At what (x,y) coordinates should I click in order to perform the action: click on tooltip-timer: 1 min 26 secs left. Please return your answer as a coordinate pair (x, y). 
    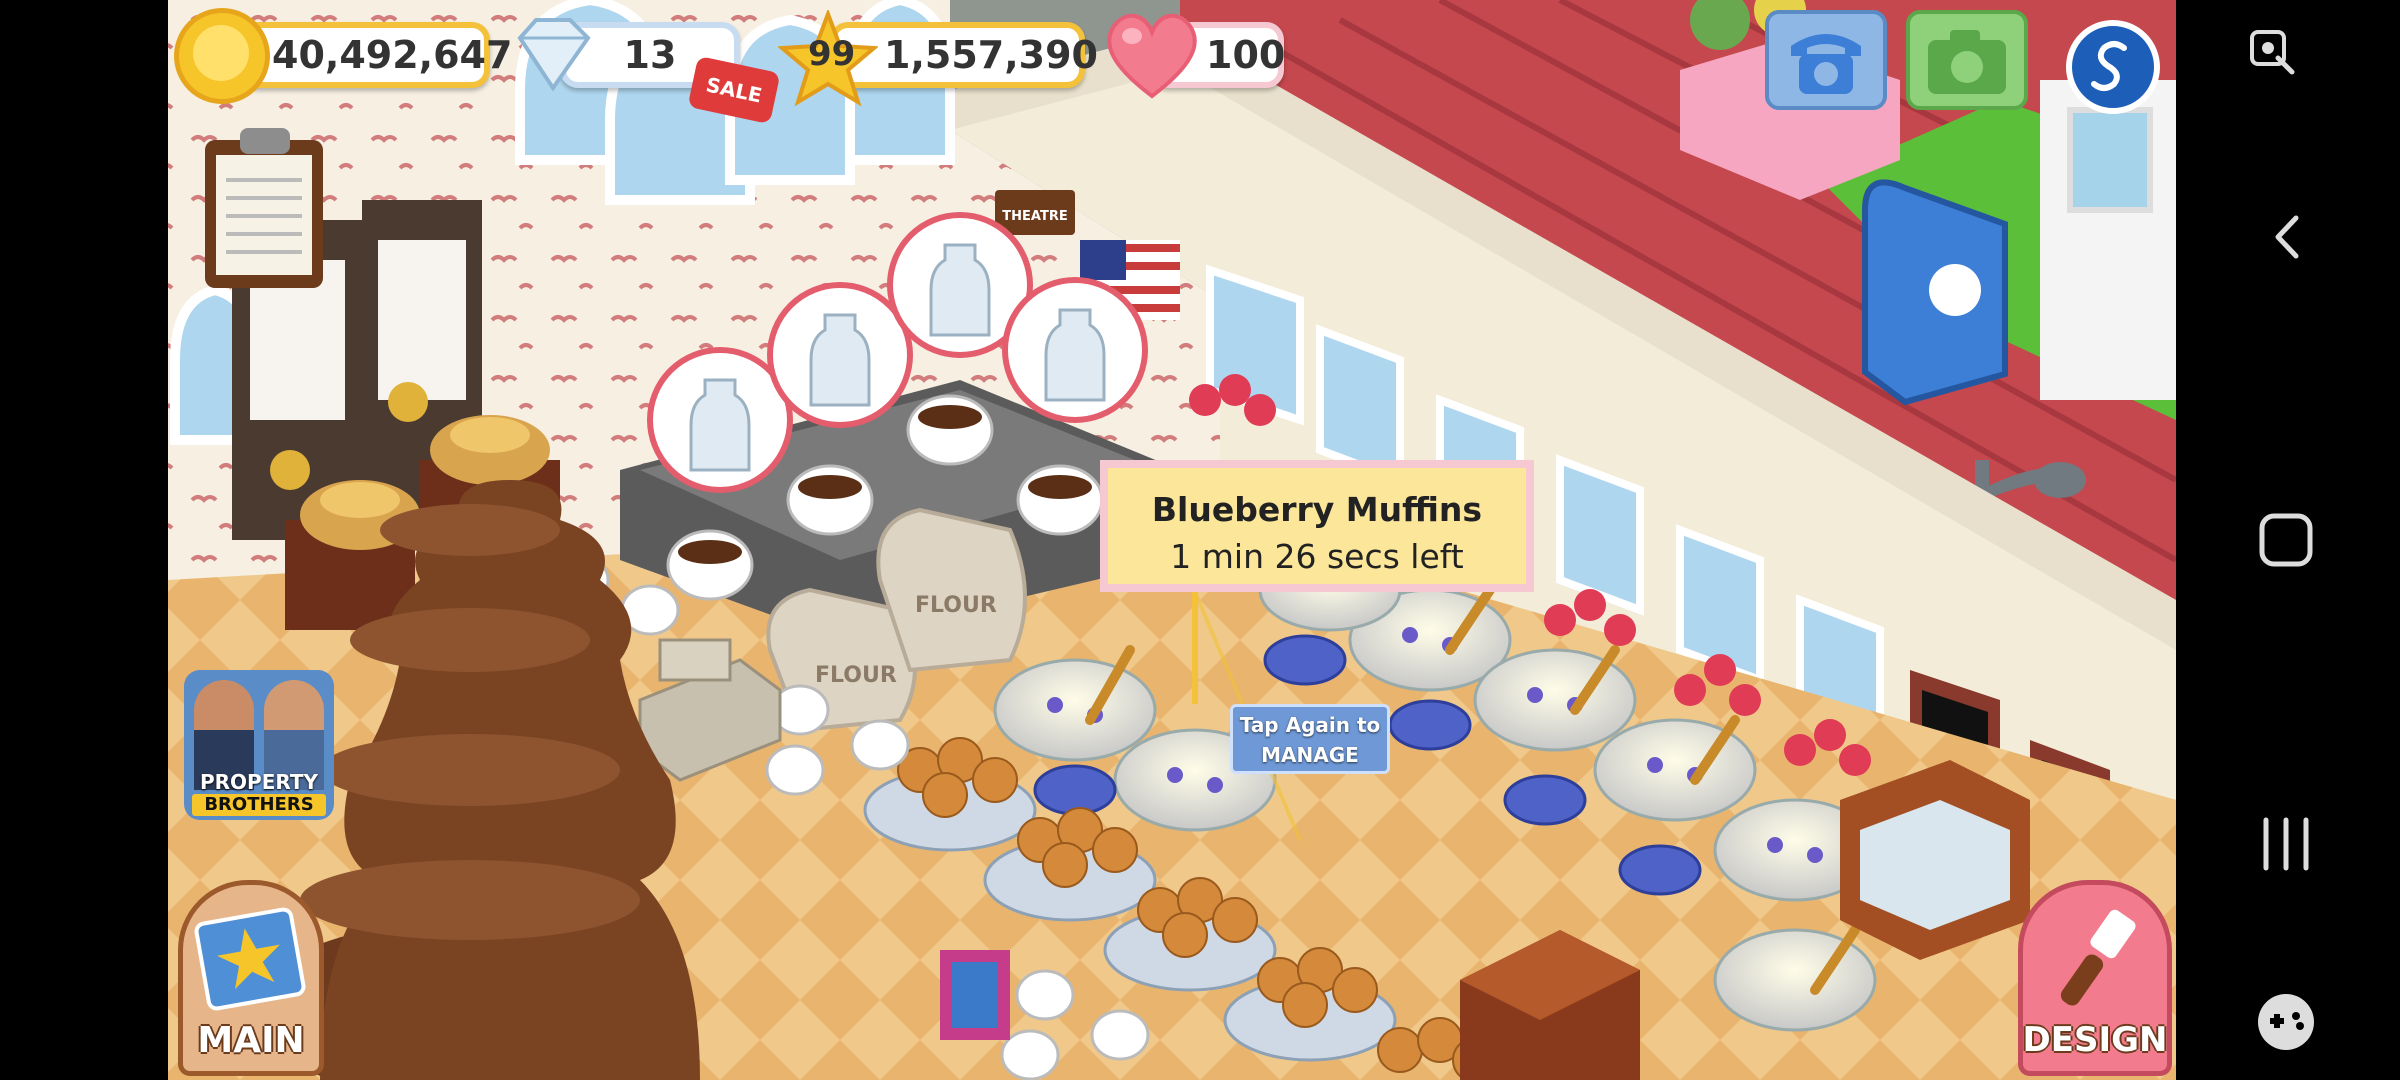
    Looking at the image, I should click on (1317, 556).